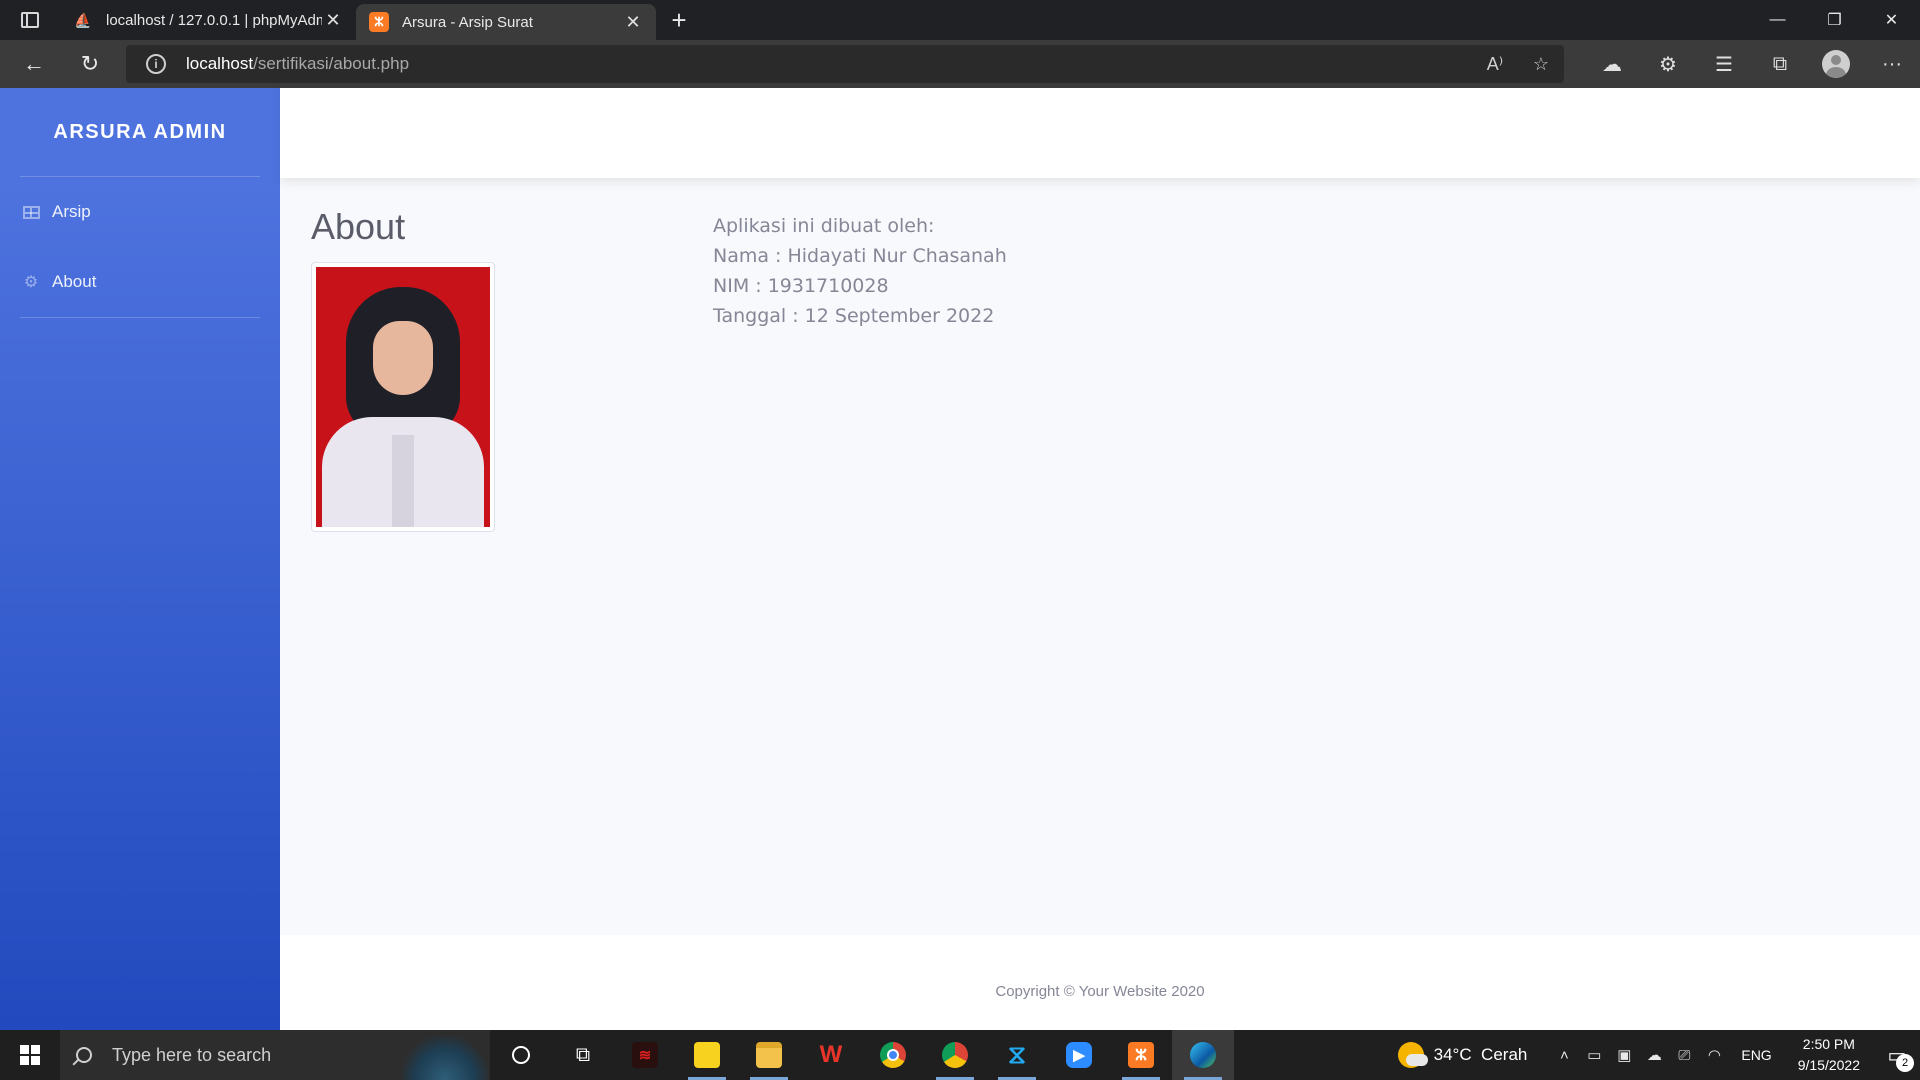 The image size is (1920, 1080). What do you see at coordinates (83, 19) in the screenshot?
I see `phpmyadmin-icon: ⛵` at bounding box center [83, 19].